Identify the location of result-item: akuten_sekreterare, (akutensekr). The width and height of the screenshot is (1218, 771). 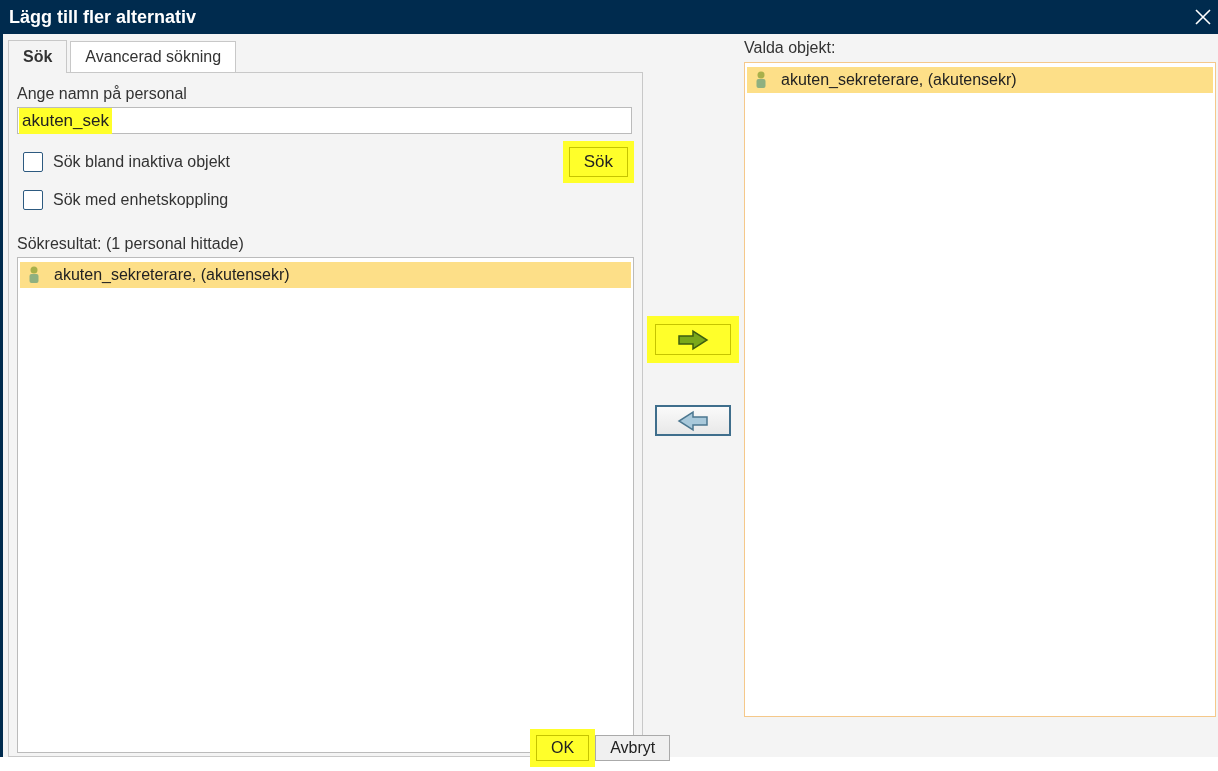
(325, 275).